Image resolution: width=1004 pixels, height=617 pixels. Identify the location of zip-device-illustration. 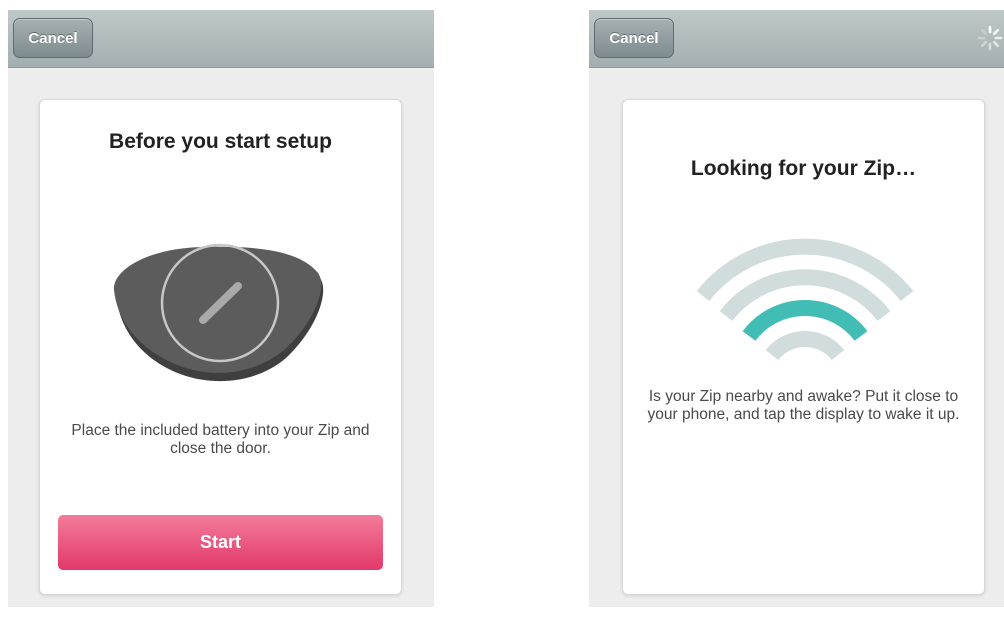
(218, 315).